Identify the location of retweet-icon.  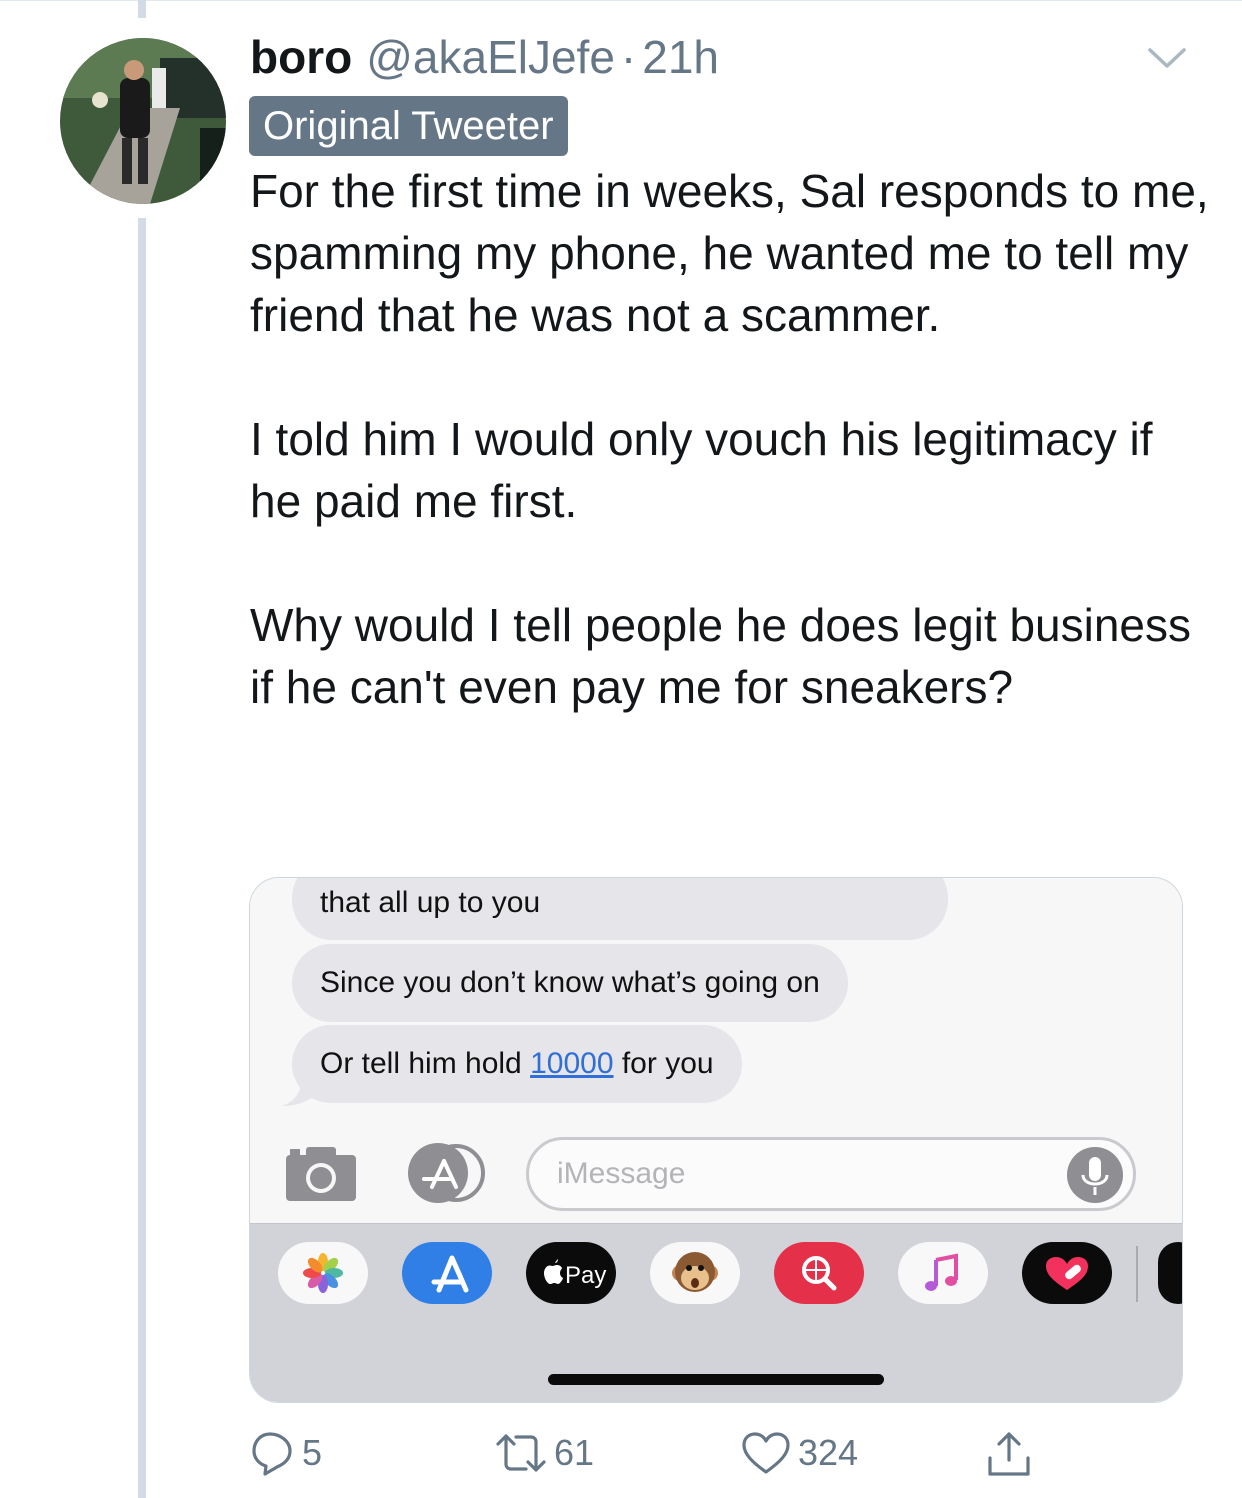
(521, 1453).